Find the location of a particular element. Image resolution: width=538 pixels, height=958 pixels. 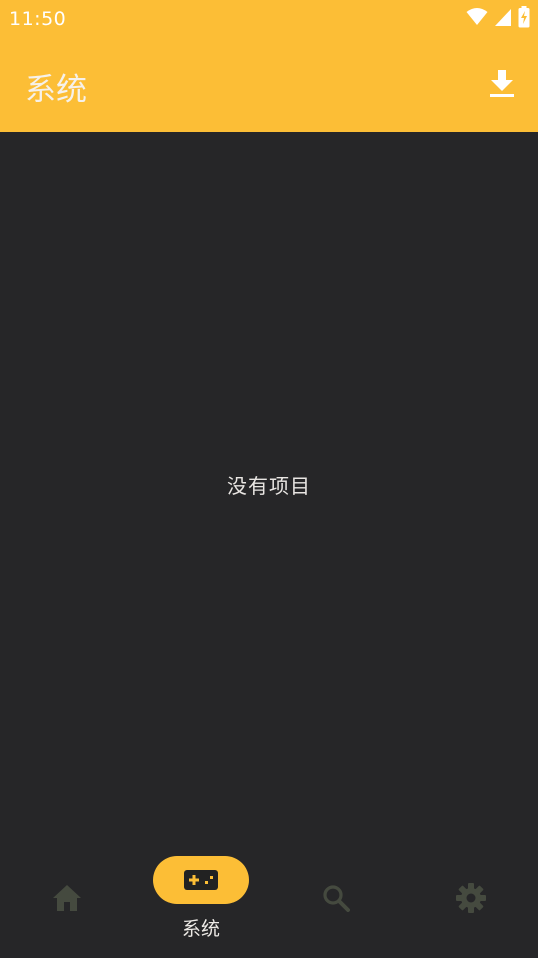

download-button is located at coordinates (502, 84).